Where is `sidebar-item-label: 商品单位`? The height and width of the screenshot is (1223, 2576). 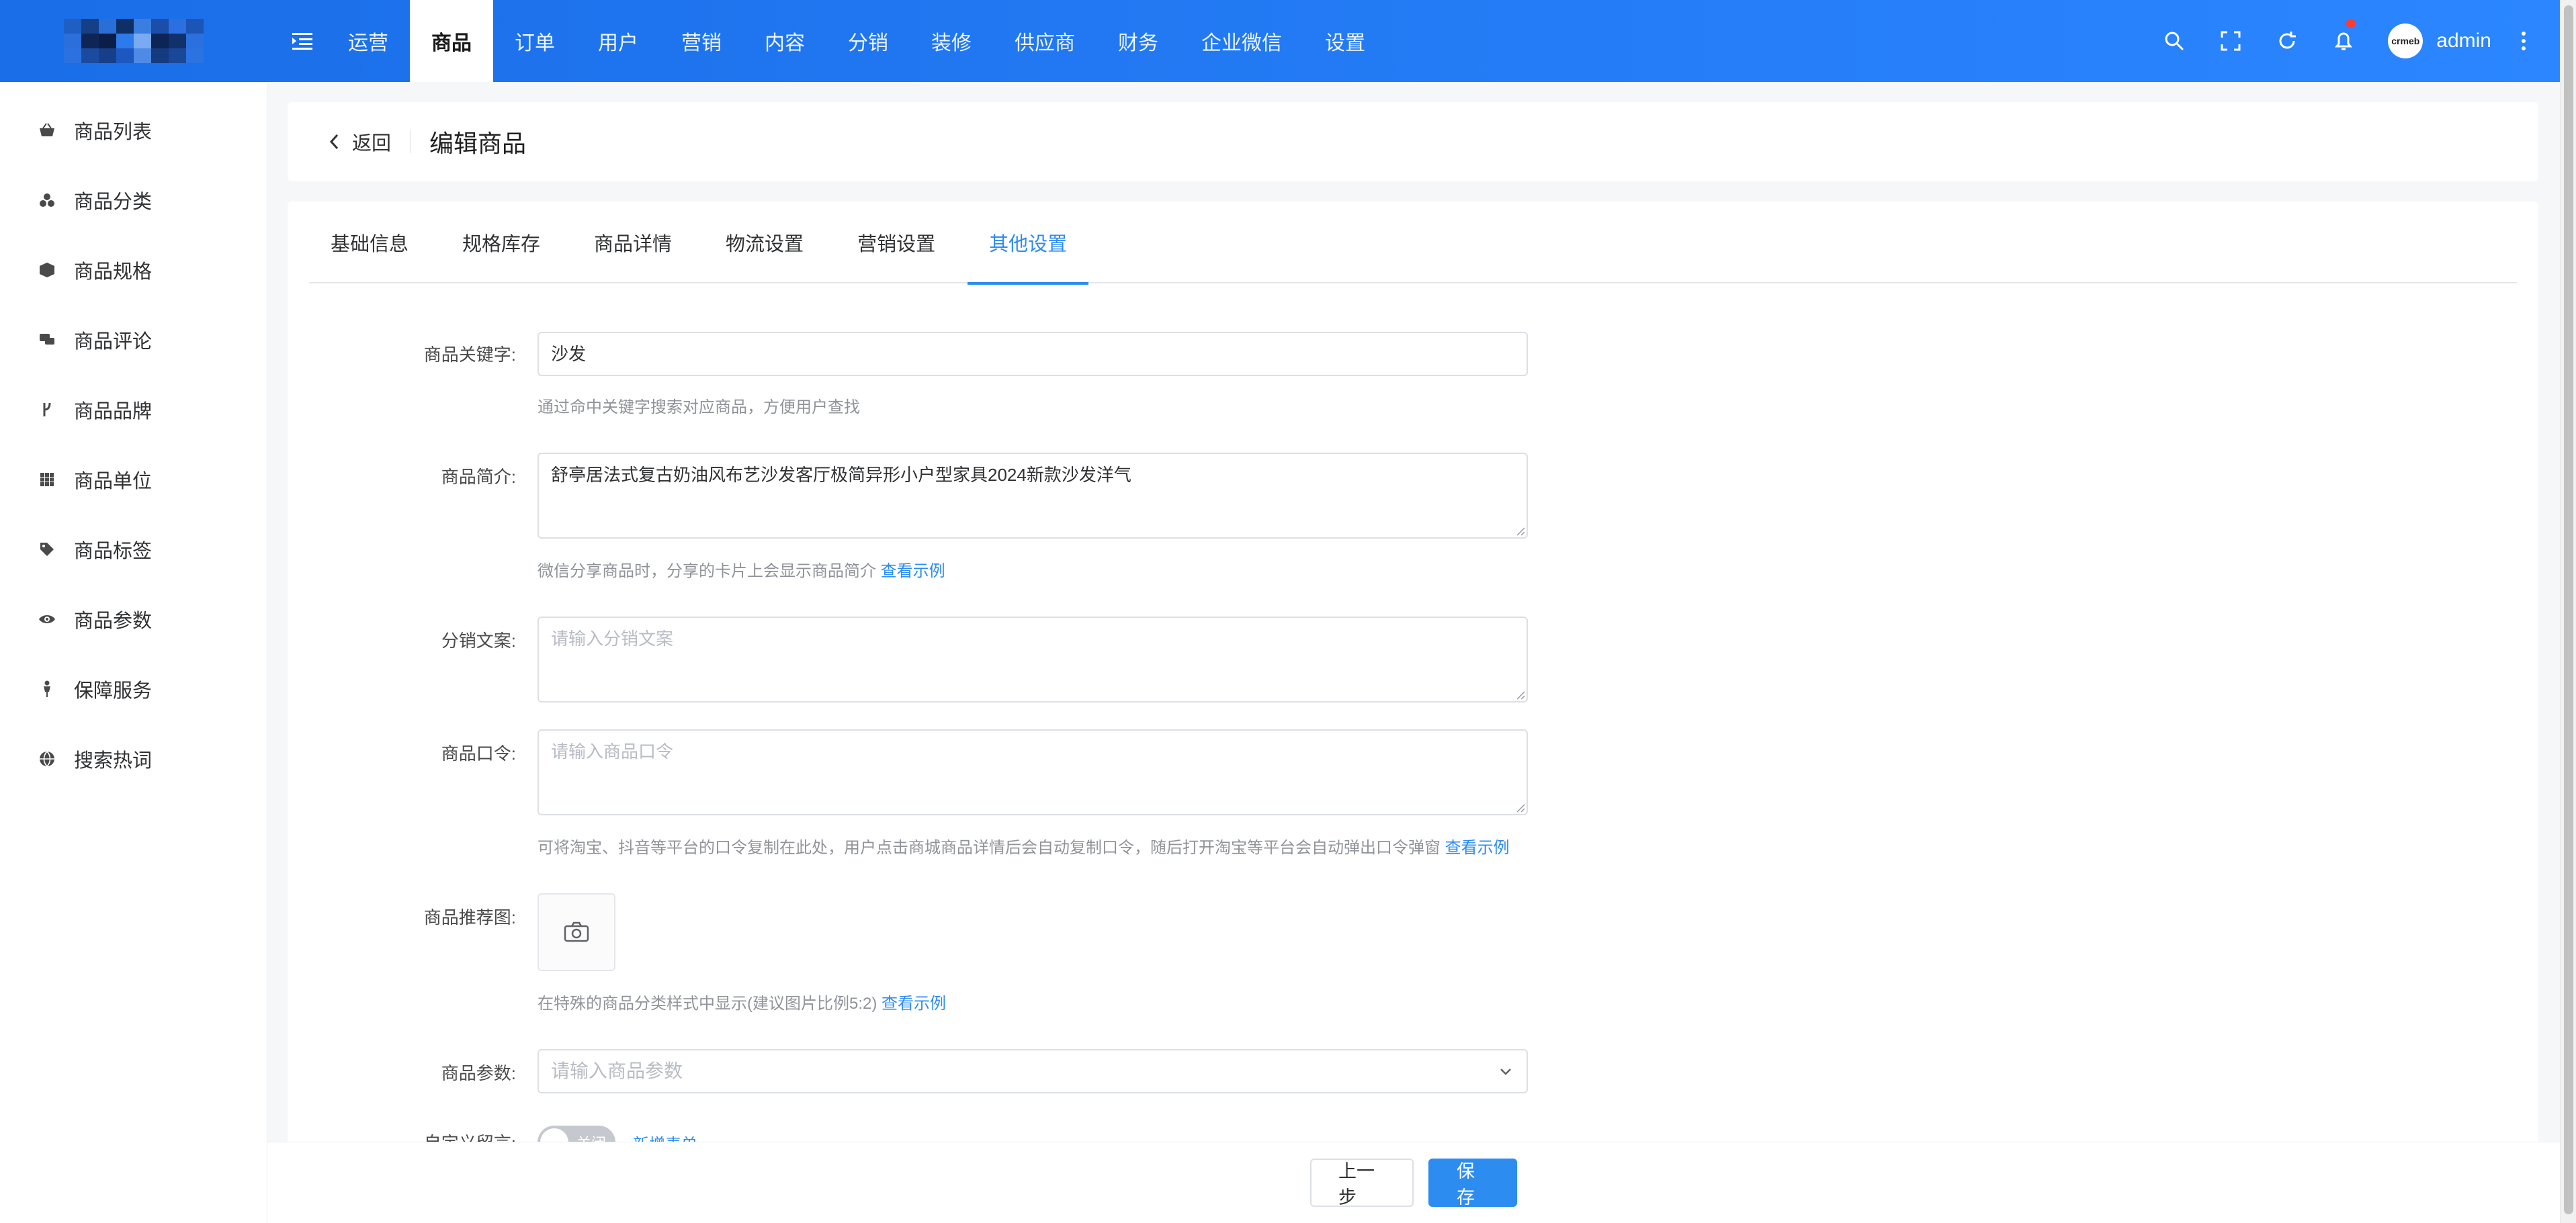
sidebar-item-label: 商品单位 is located at coordinates (113, 481).